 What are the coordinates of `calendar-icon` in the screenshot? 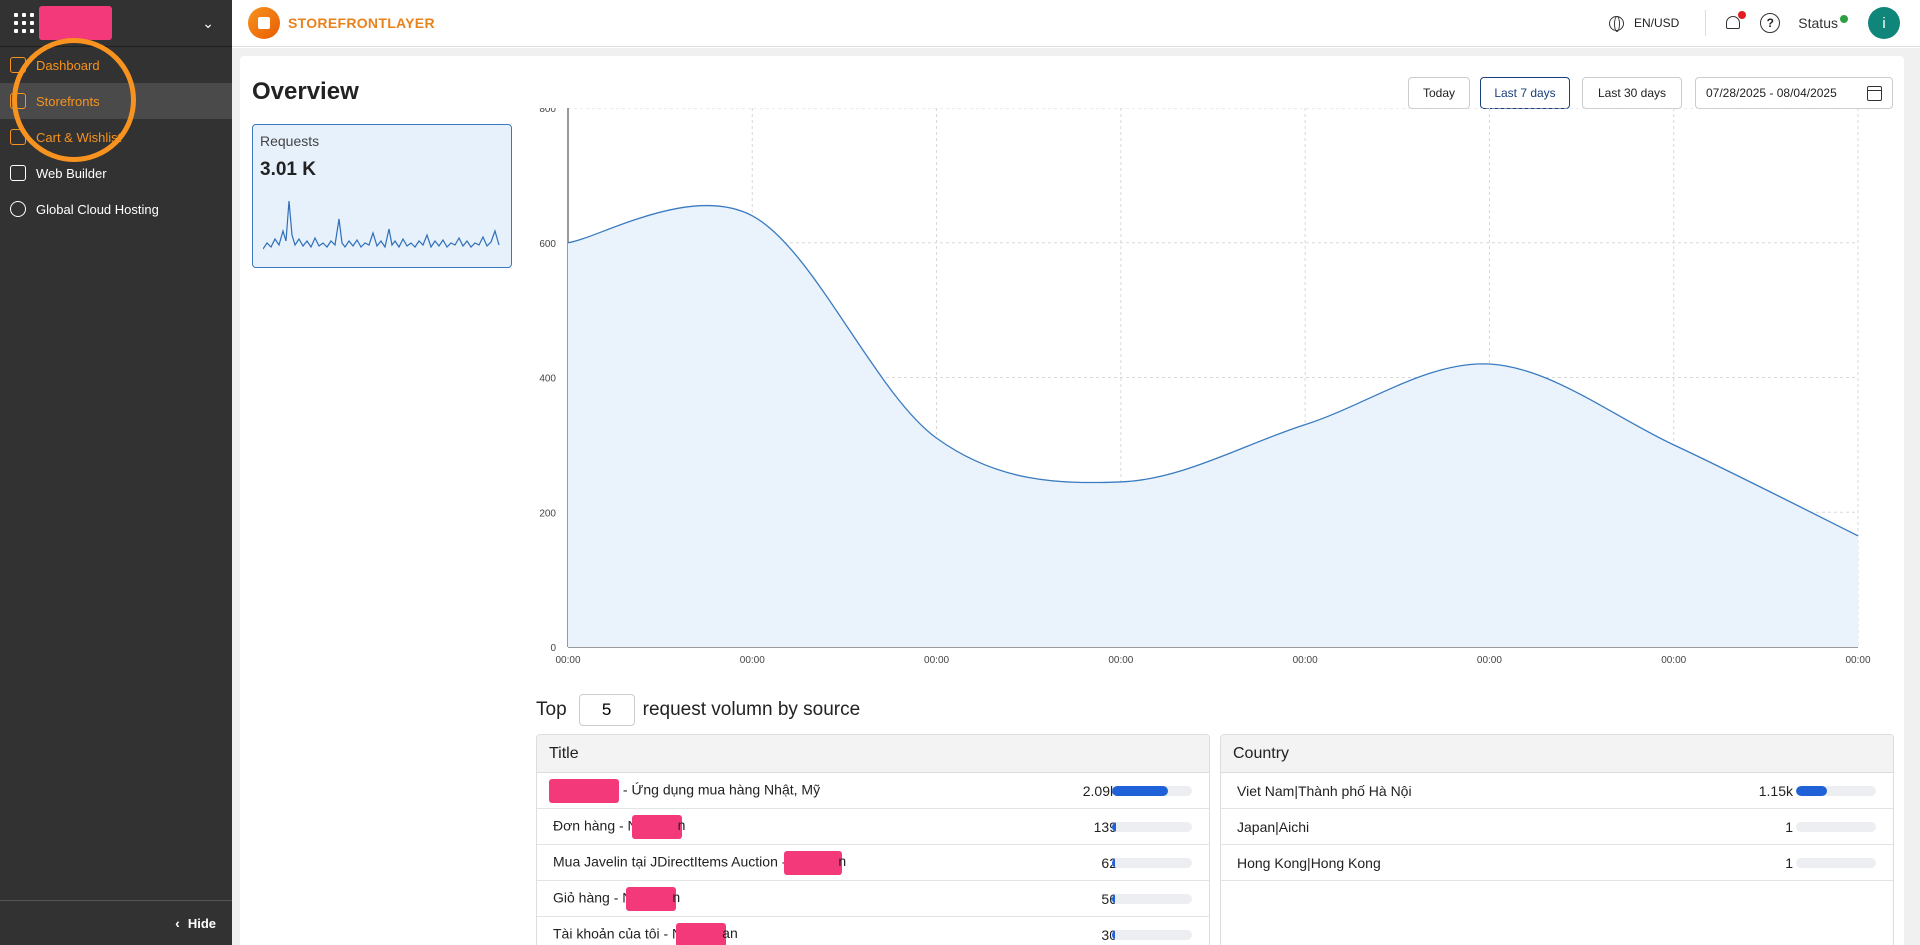 It's located at (1874, 93).